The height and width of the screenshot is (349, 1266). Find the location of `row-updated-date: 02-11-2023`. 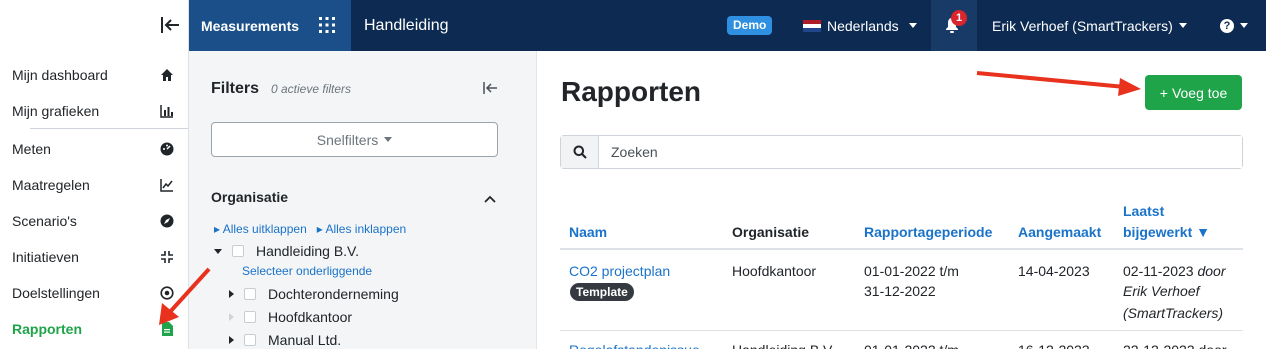

row-updated-date: 02-11-2023 is located at coordinates (1158, 271).